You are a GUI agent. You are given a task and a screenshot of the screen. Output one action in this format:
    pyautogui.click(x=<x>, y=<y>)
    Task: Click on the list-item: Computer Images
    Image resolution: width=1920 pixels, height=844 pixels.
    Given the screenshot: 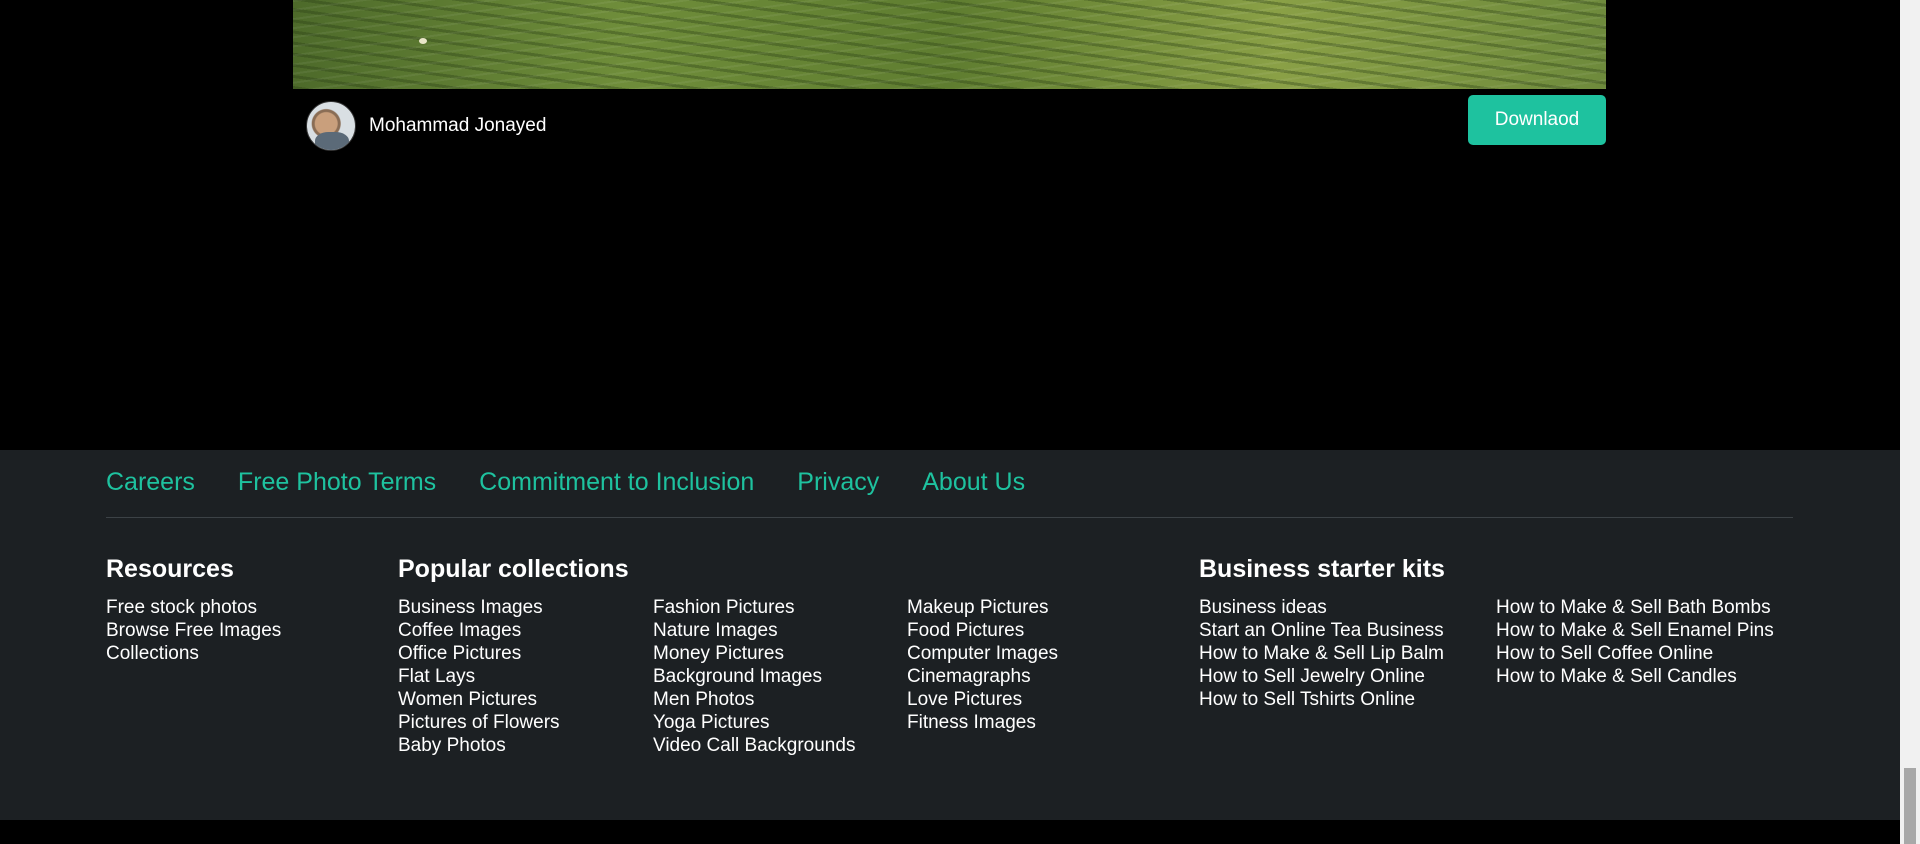 What is the action you would take?
    pyautogui.click(x=982, y=653)
    